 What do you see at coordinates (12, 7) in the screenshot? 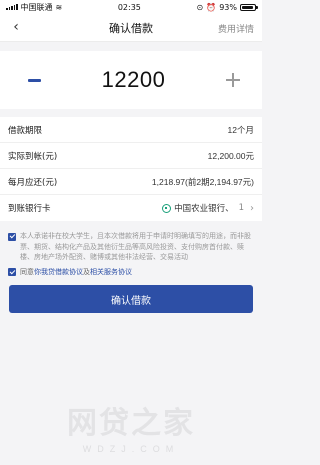
I see `signal-icon` at bounding box center [12, 7].